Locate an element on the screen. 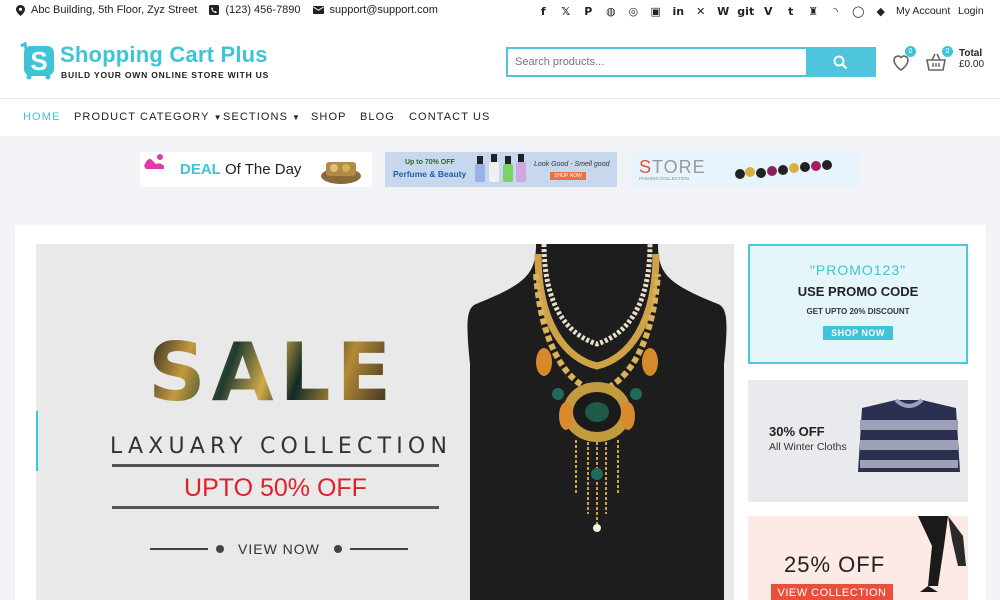 The width and height of the screenshot is (1000, 600). perfume-discount: Up to 70% OFF is located at coordinates (430, 162).